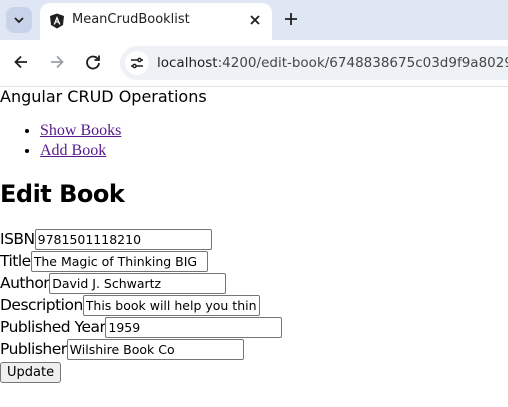 This screenshot has width=508, height=407. I want to click on publisher-row: Publisher, so click(122, 349).